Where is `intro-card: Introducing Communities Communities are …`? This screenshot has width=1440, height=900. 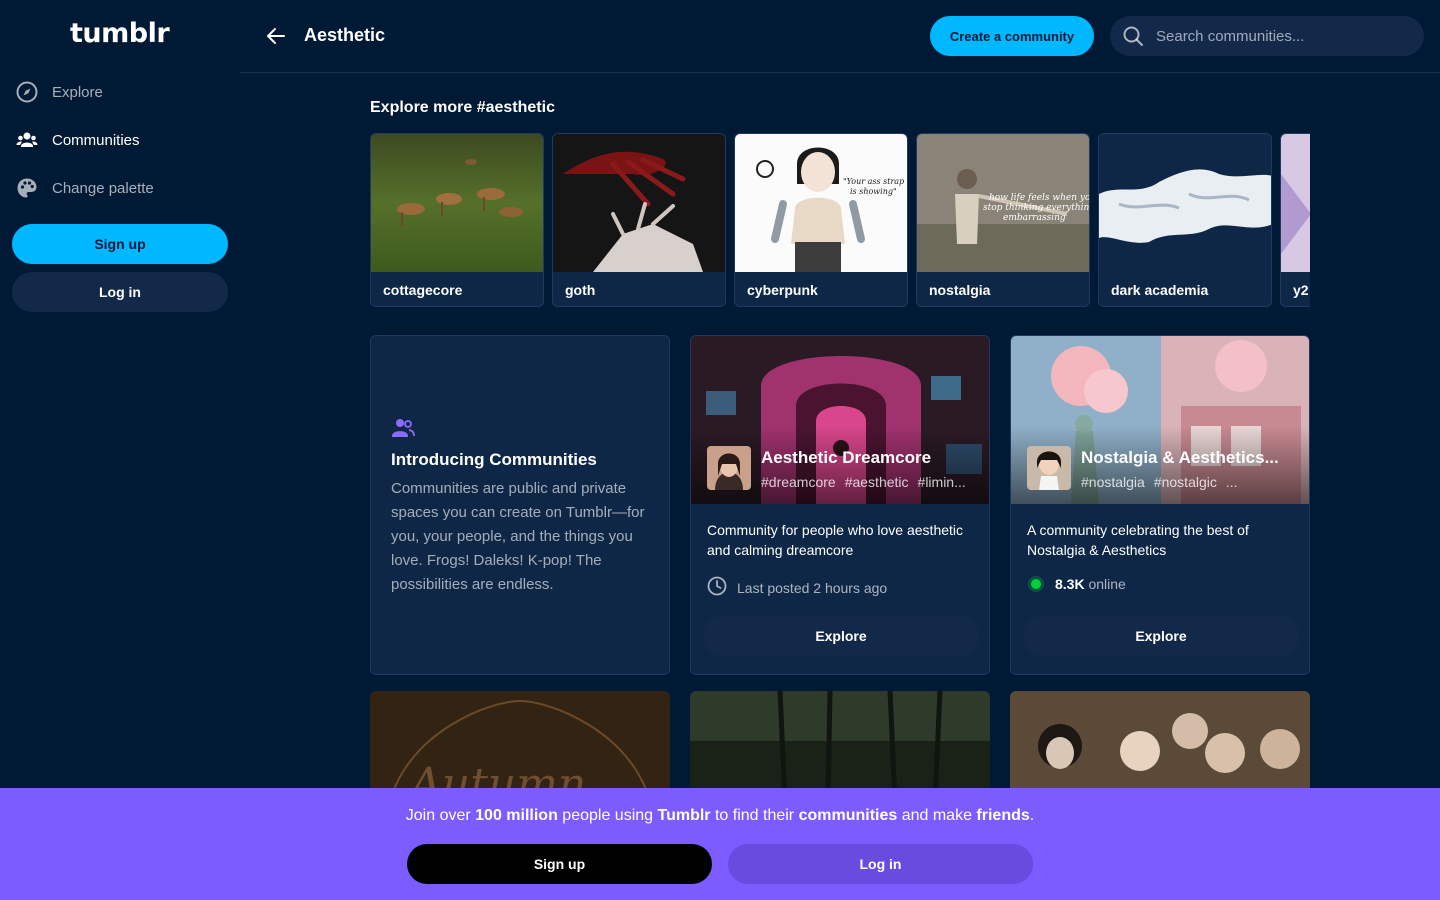
intro-card: Introducing Communities Communities are … is located at coordinates (520, 505).